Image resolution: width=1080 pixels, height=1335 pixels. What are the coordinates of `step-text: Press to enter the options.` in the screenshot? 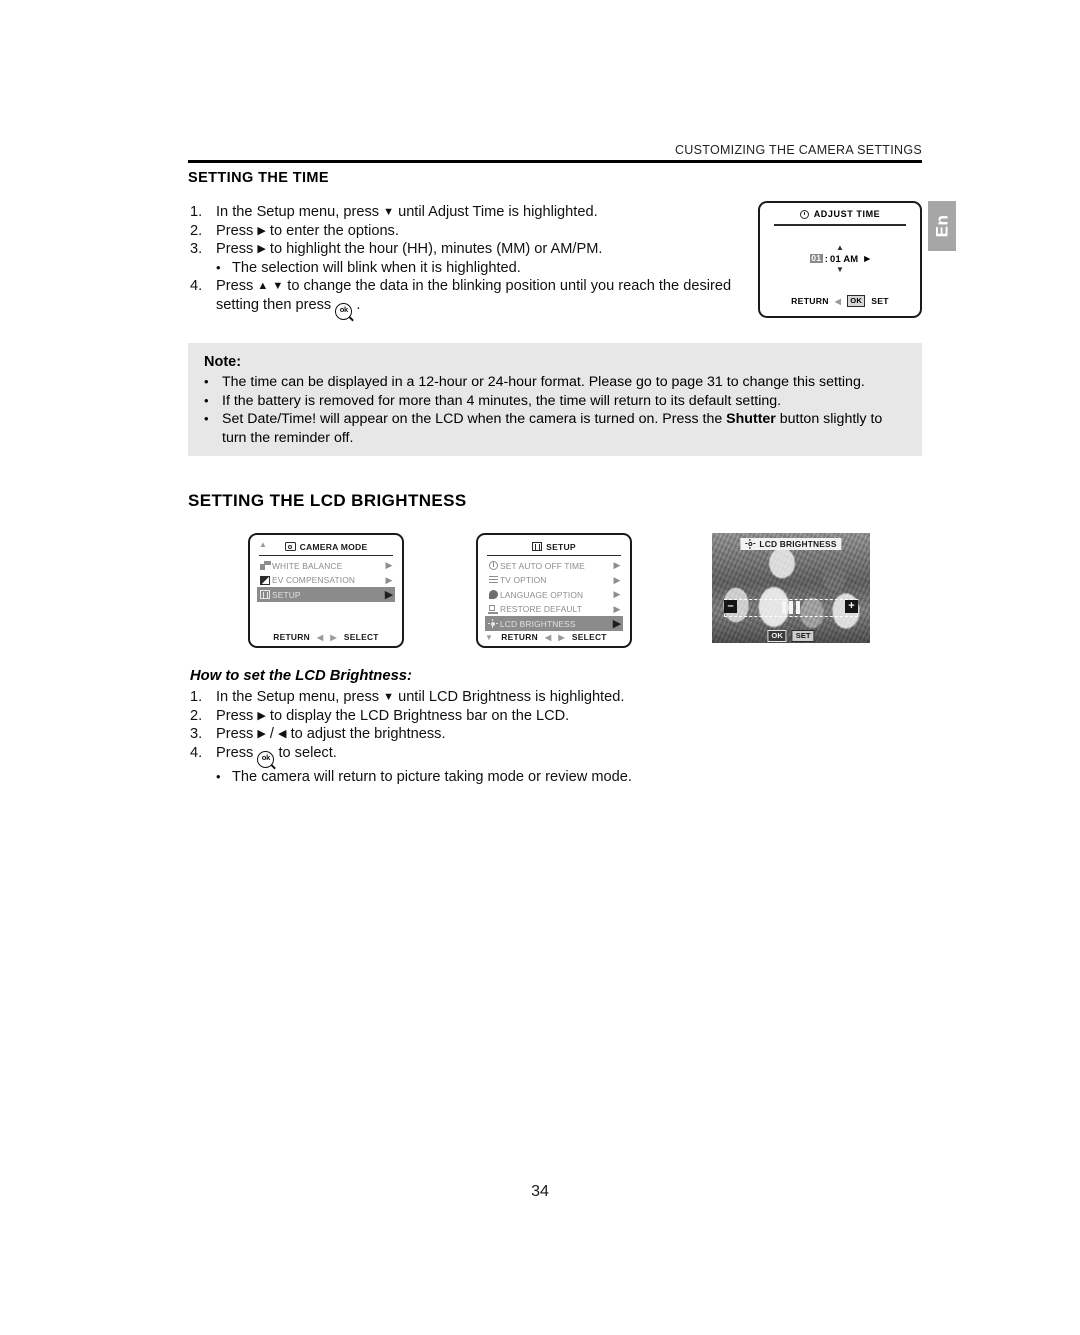 It's located at (475, 231).